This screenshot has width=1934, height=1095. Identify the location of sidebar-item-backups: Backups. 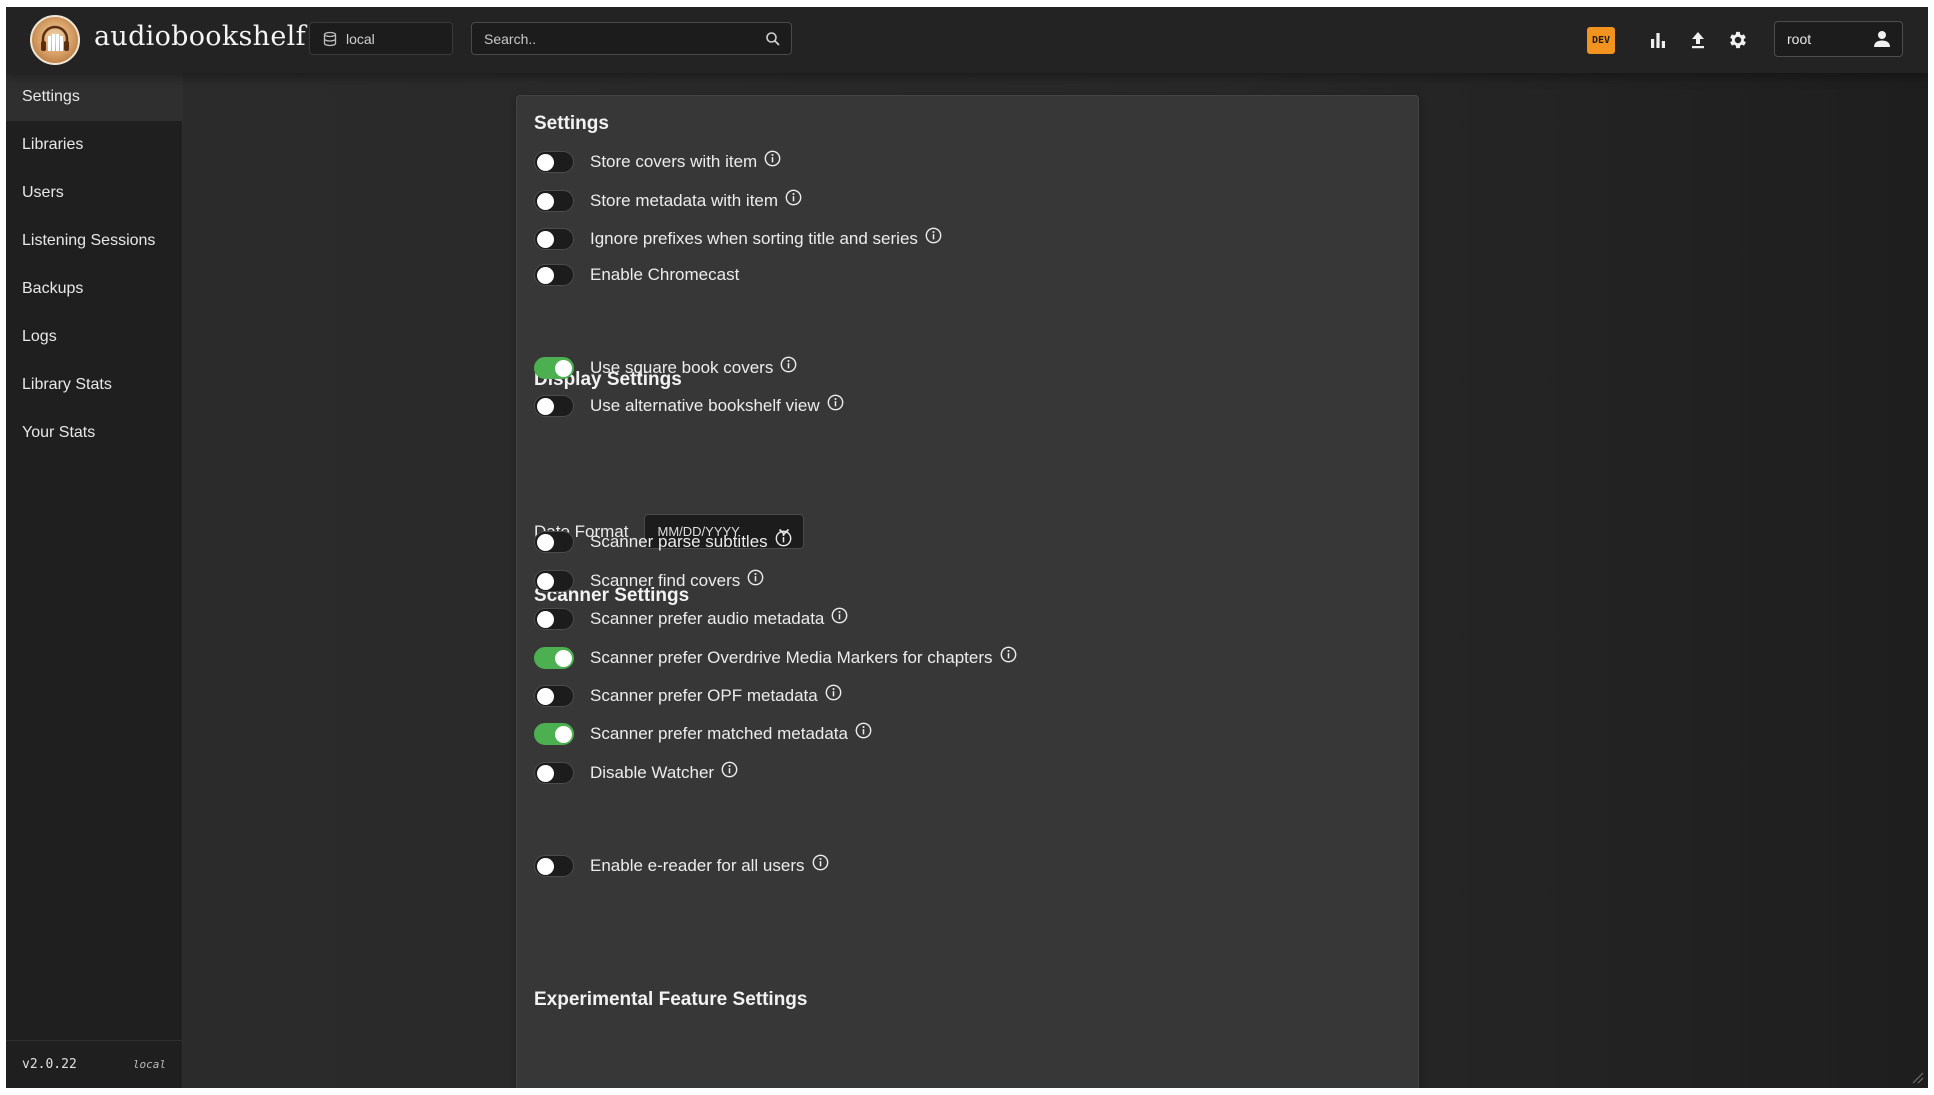
(94, 289).